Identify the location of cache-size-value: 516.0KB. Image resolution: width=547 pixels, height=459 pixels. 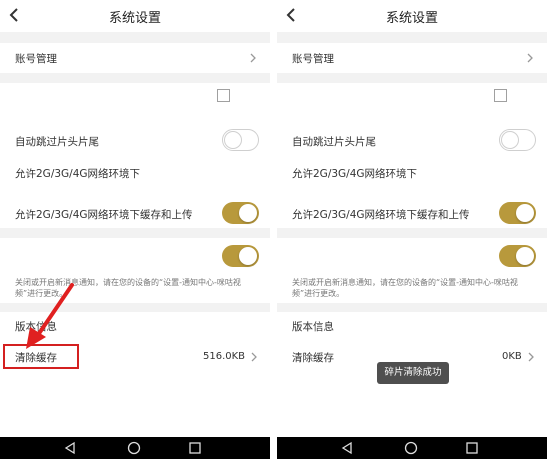
(224, 356).